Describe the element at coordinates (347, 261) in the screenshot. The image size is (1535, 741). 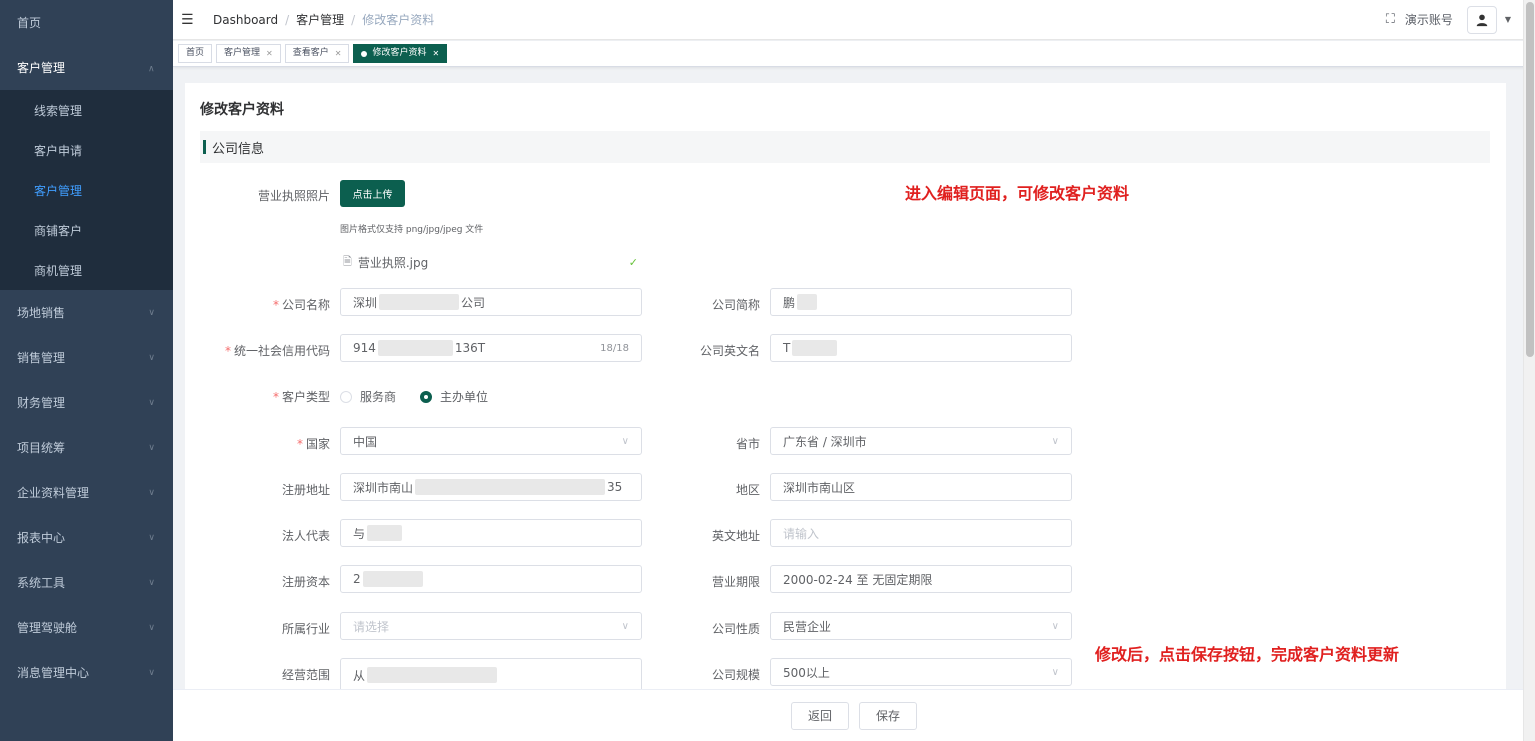
I see `document-icon: 🗎` at that location.